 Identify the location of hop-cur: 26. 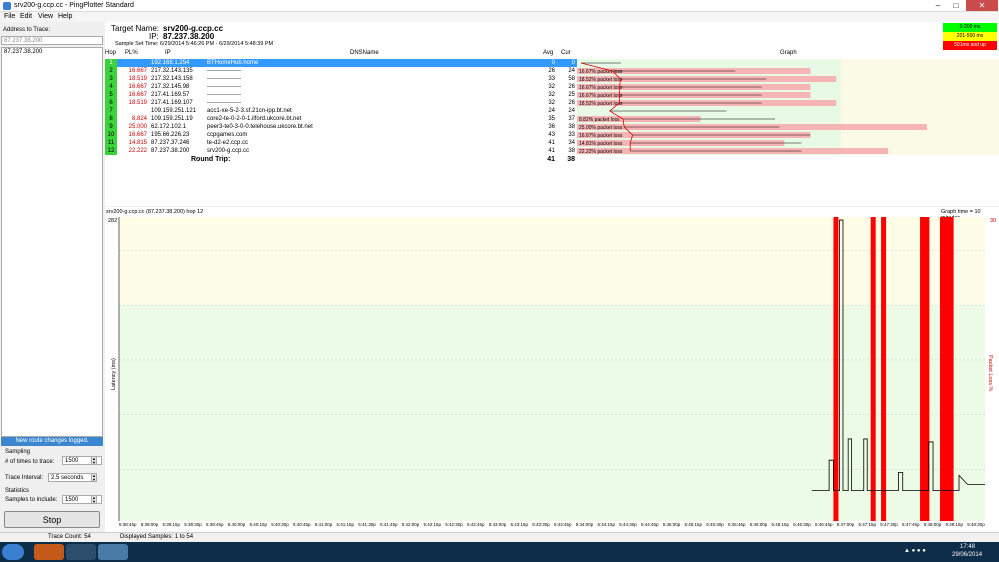
(571, 87).